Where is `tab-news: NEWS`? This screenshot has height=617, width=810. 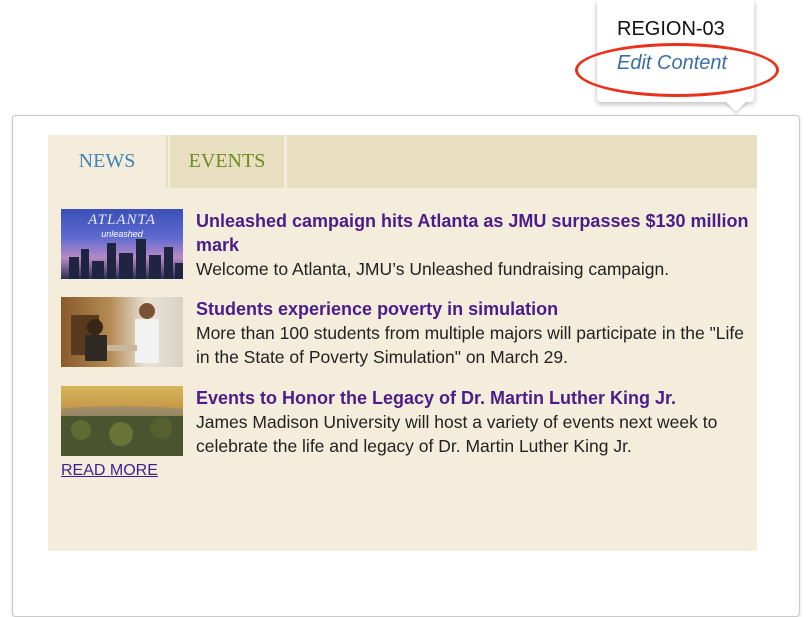 tab-news: NEWS is located at coordinates (107, 161).